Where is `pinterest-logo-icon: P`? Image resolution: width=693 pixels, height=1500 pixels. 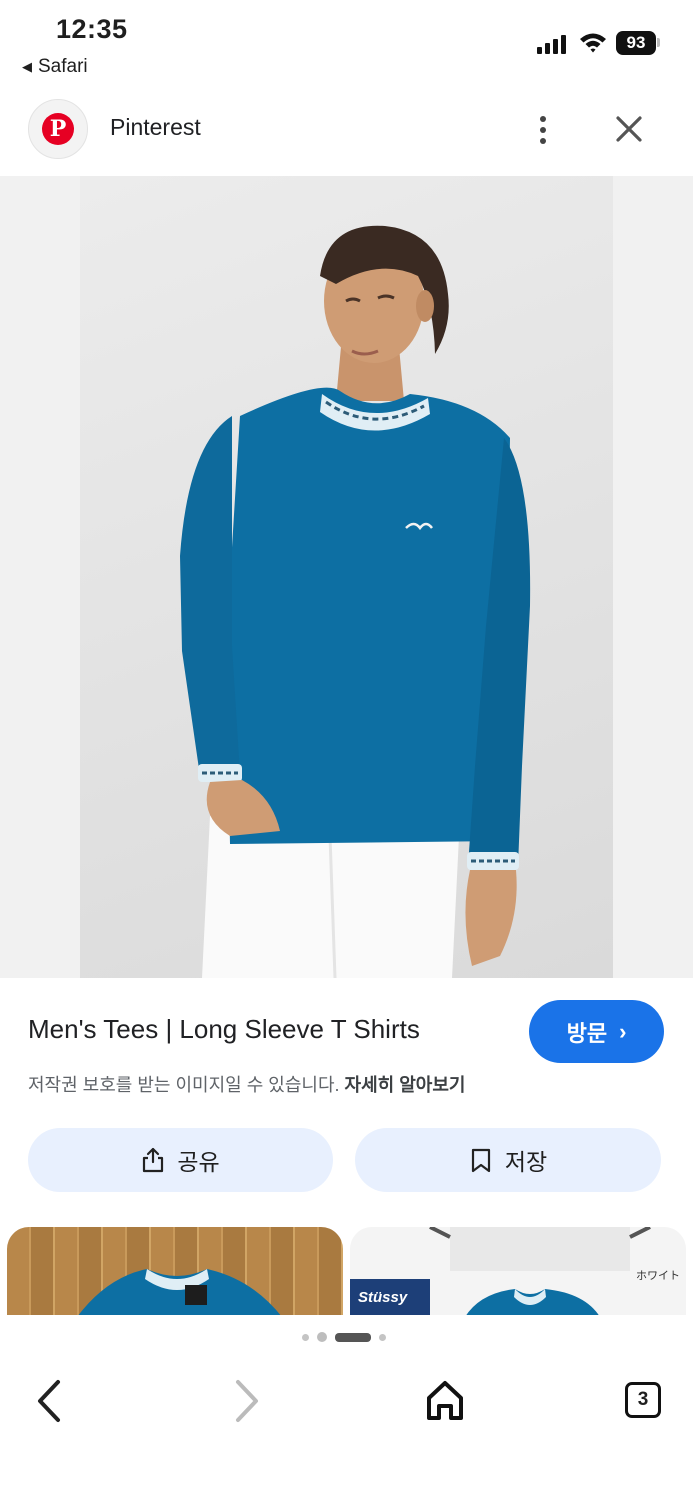
pinterest-logo-icon: P is located at coordinates (58, 129).